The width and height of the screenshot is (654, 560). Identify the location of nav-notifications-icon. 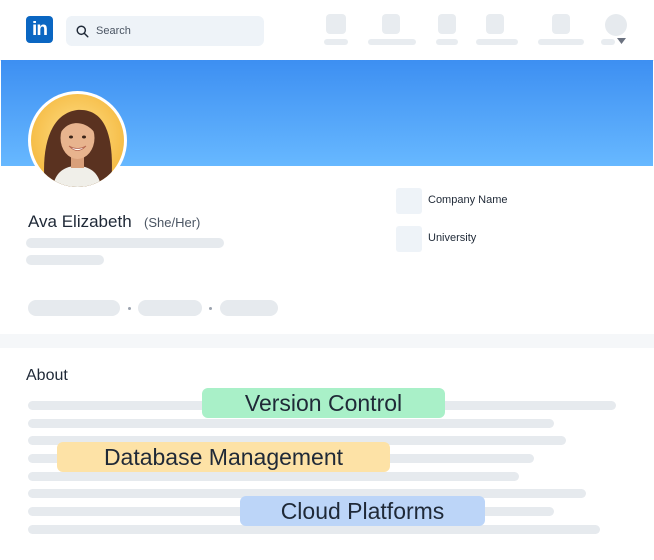
(561, 24).